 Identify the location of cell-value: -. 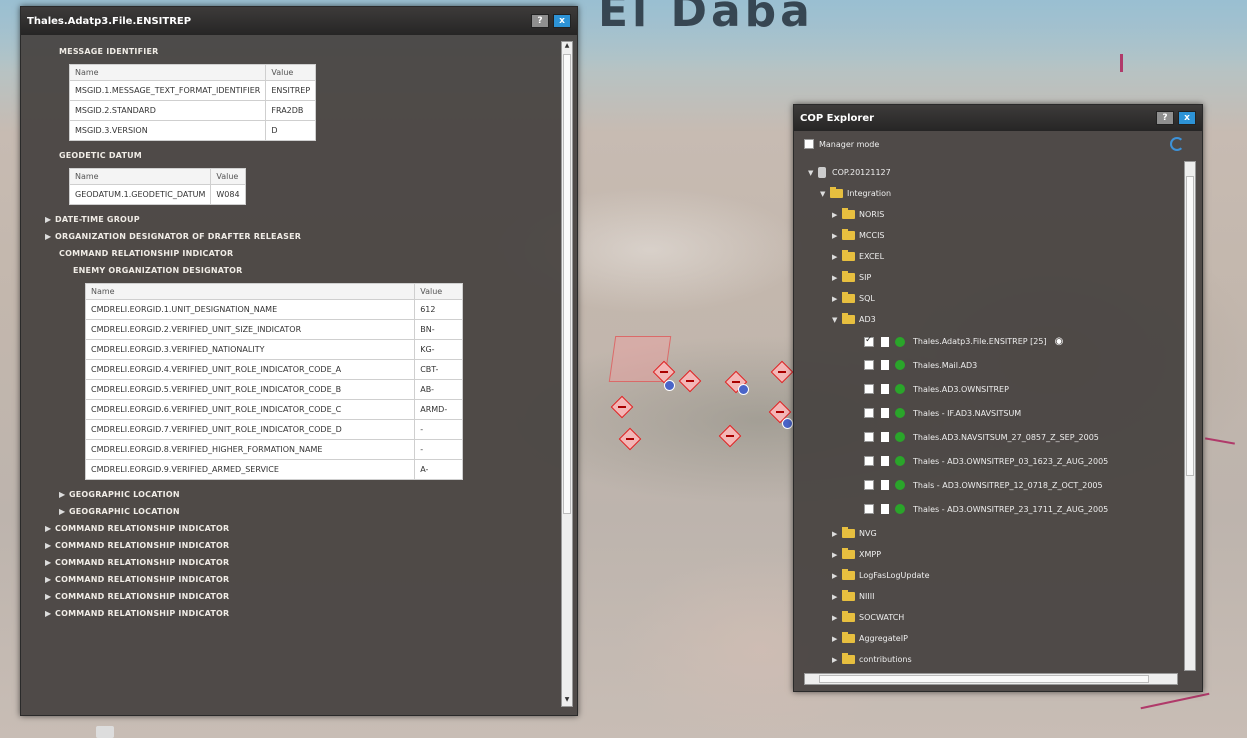
(438, 429).